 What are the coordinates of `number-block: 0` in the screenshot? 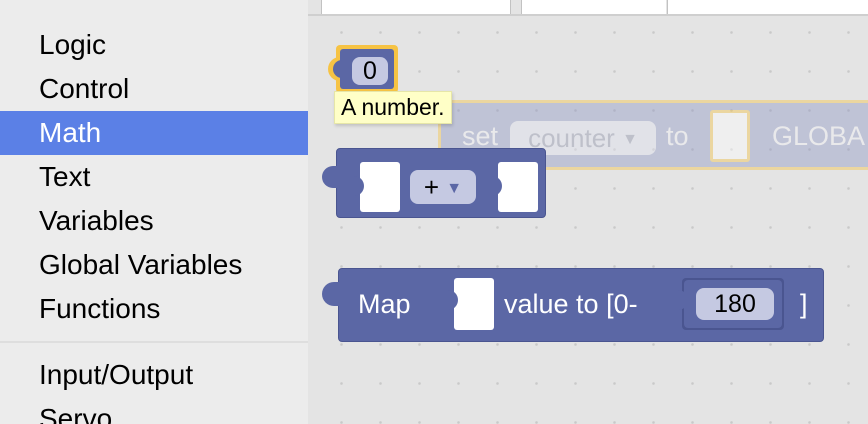 It's located at (363, 69).